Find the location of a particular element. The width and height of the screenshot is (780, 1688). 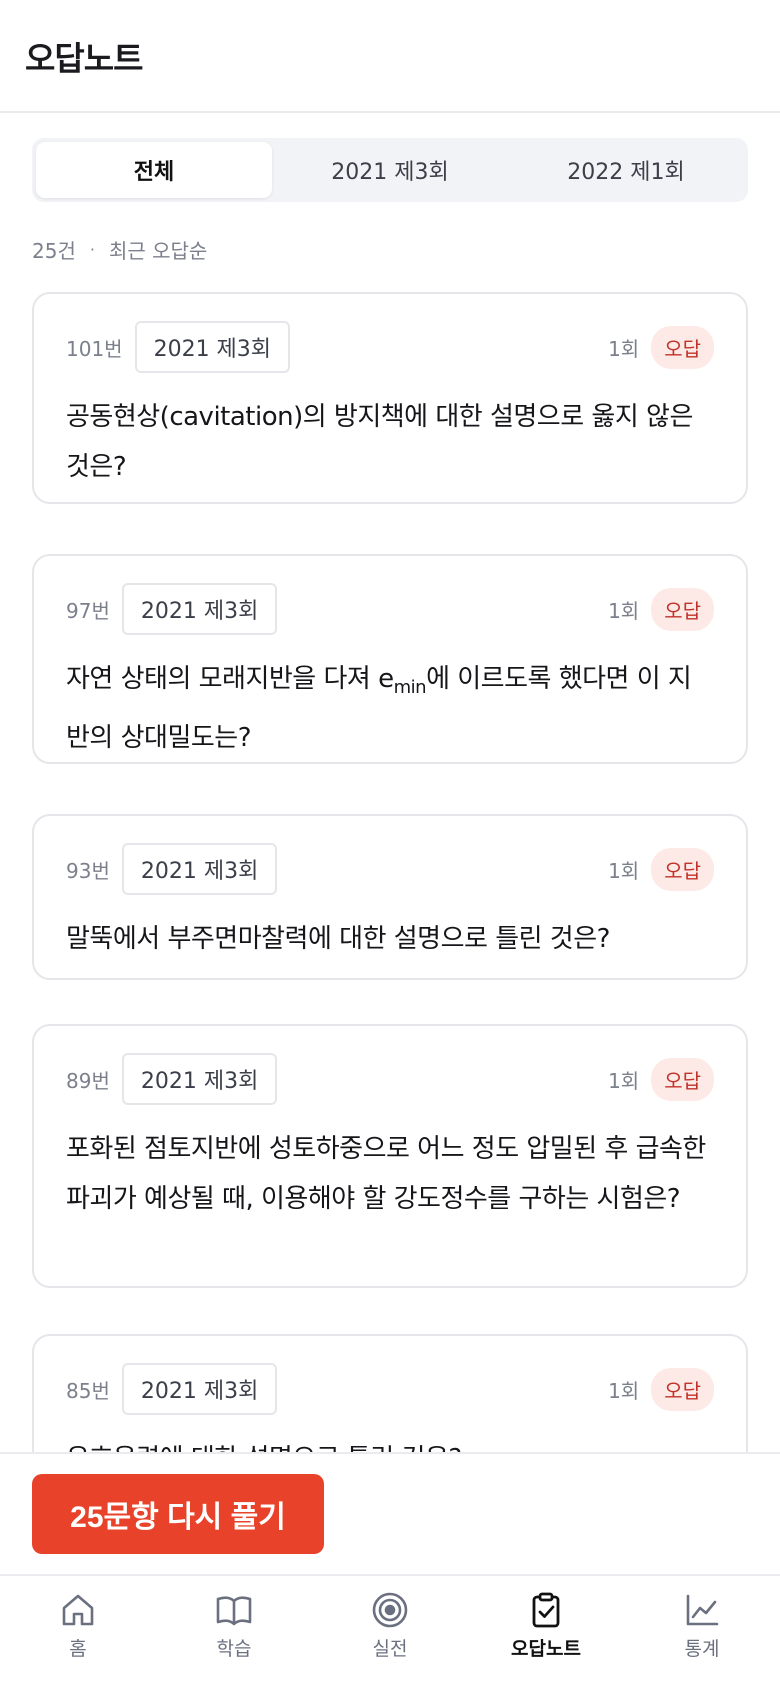

question-number: 93번 is located at coordinates (88, 870).